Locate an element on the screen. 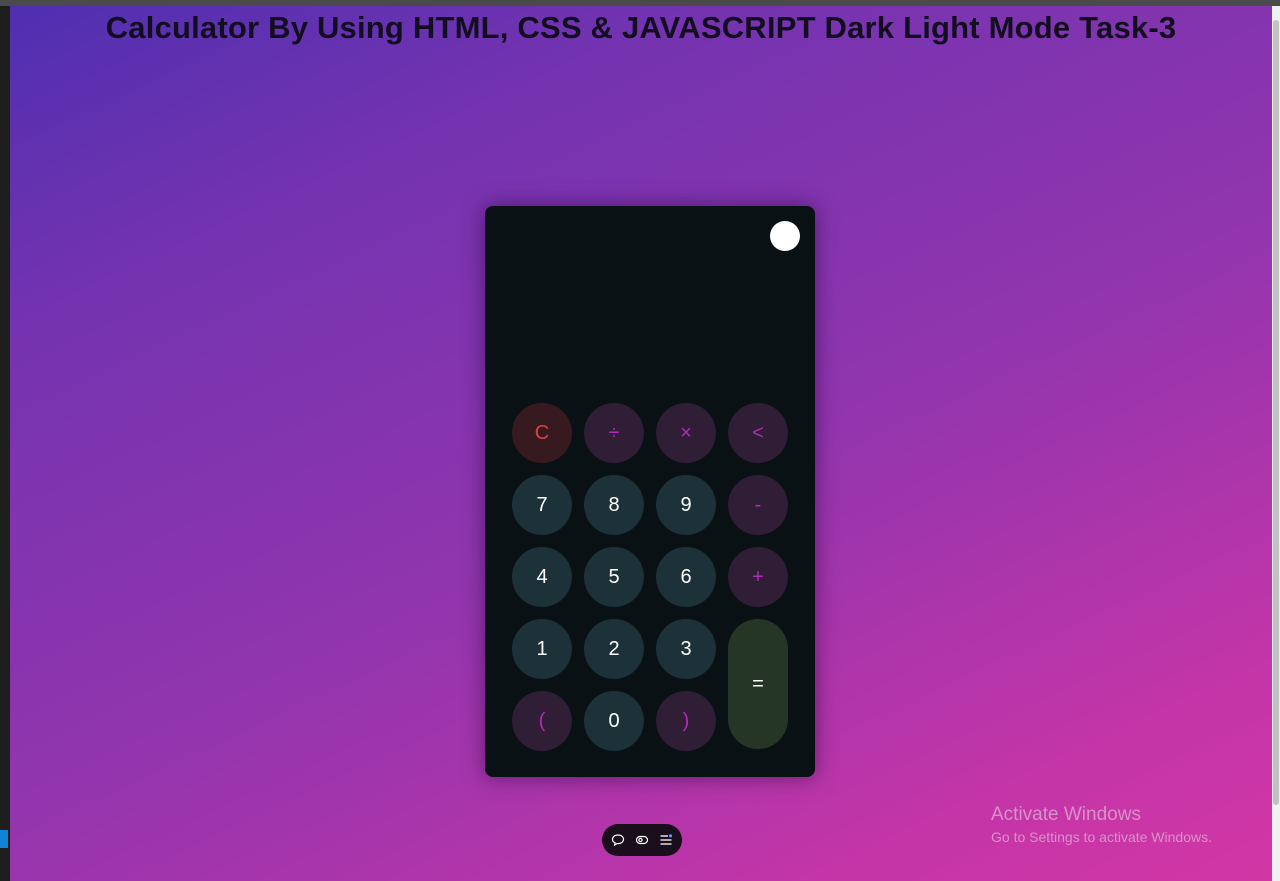 This screenshot has width=1280, height=881. digit-3-button: 3 is located at coordinates (686, 649).